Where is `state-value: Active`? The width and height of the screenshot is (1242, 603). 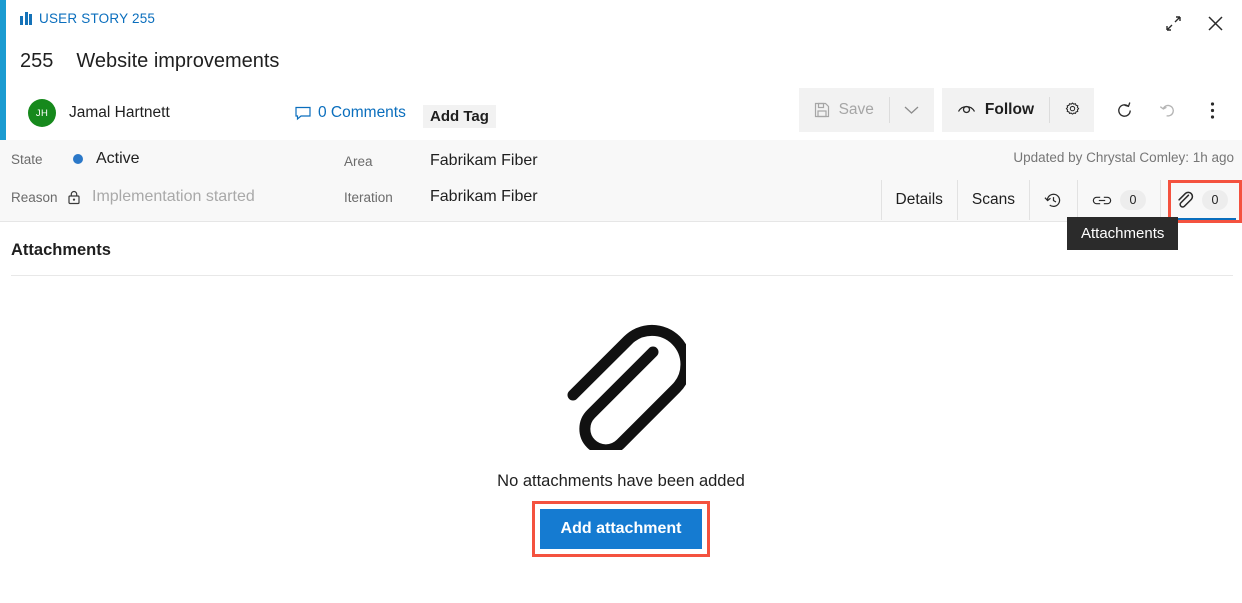
state-value: Active is located at coordinates (118, 158).